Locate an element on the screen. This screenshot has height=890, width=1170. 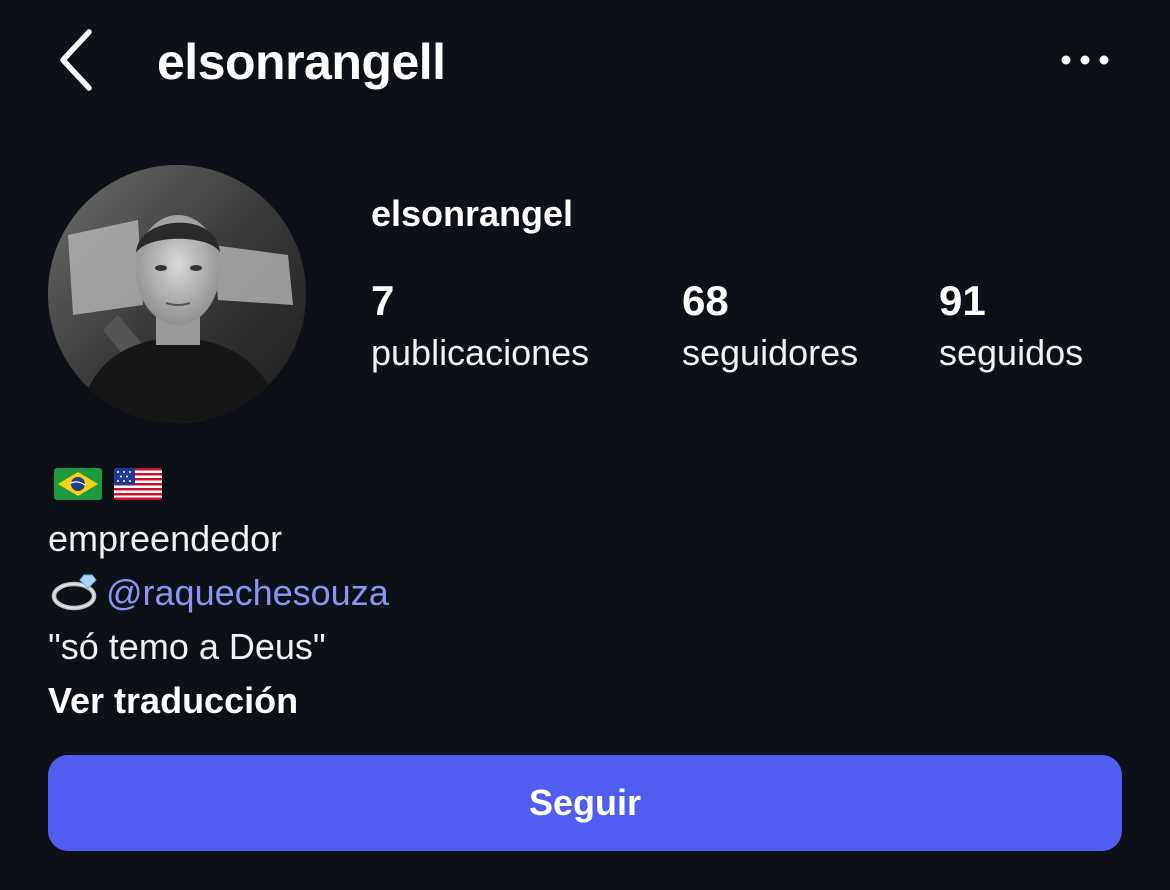
stat-followers: 68 seguidores is located at coordinates (770, 325).